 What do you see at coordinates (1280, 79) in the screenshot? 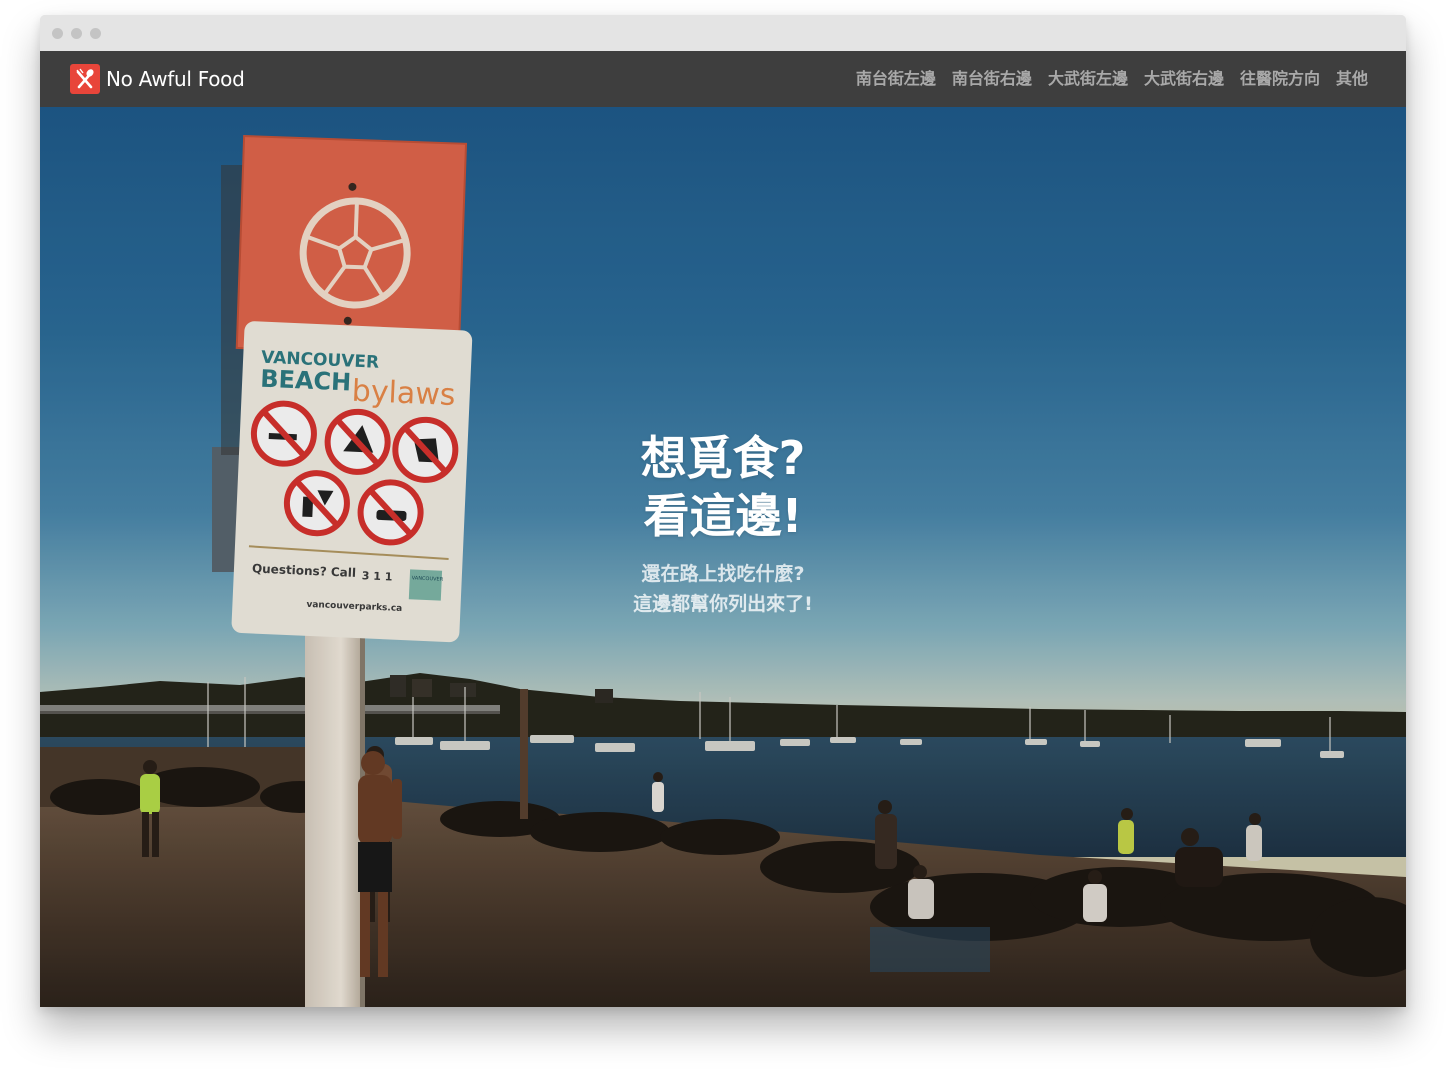
I see `nav-item-hospital-direction: 往醫院方向` at bounding box center [1280, 79].